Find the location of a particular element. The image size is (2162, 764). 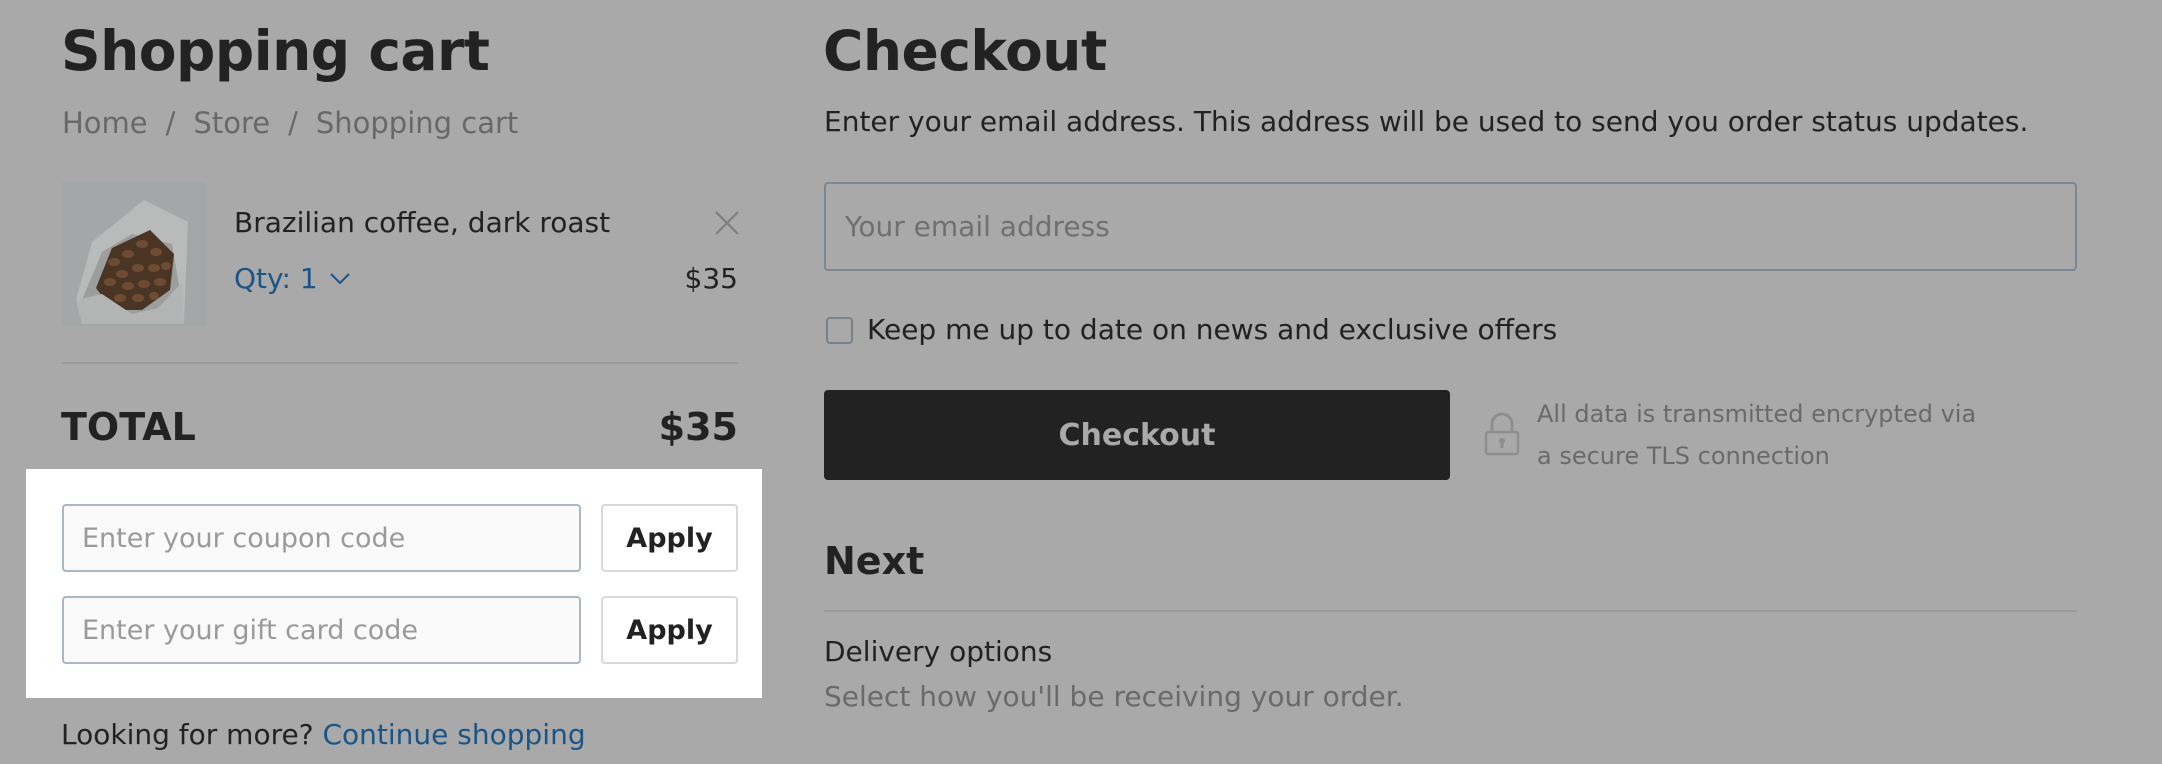

gift-card-code-input is located at coordinates (321, 630).